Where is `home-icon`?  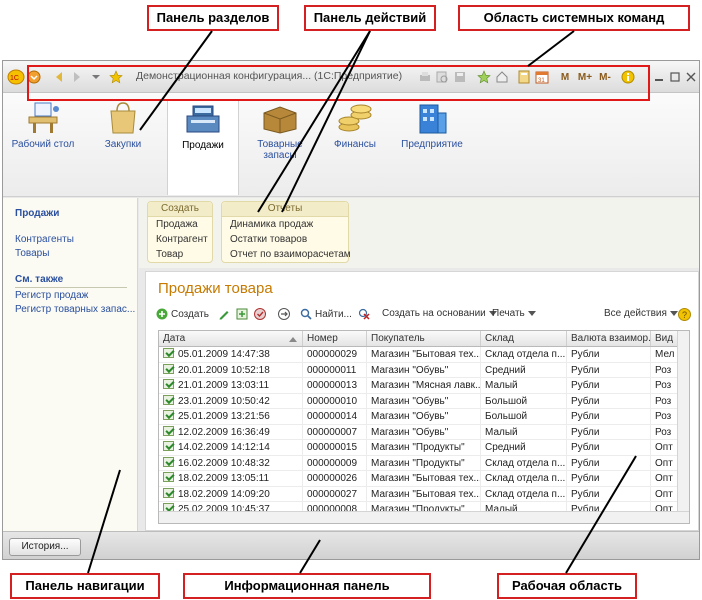
home-icon is located at coordinates (502, 77).